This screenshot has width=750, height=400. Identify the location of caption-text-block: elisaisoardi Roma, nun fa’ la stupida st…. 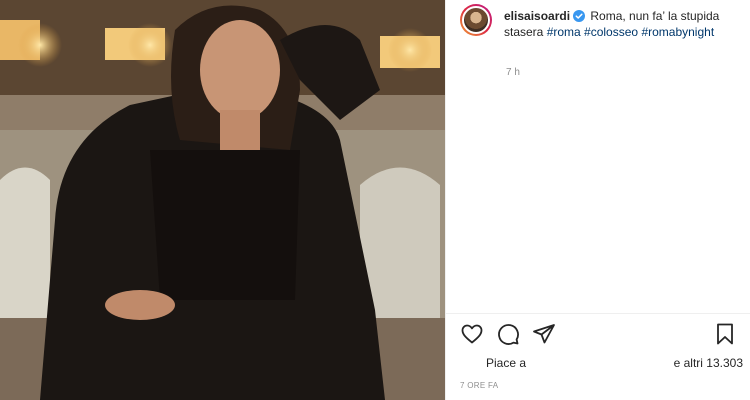
(623, 24).